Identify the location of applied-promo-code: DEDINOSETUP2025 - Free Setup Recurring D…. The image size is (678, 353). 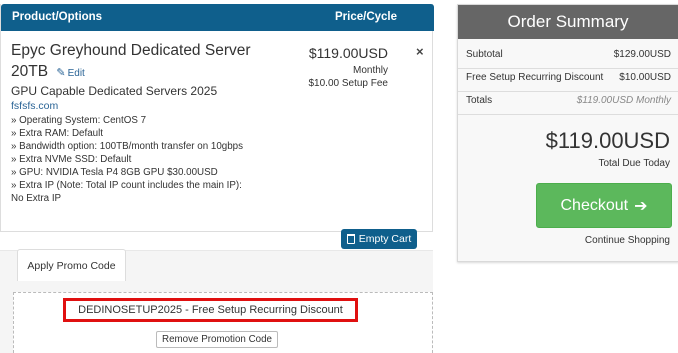
(210, 310).